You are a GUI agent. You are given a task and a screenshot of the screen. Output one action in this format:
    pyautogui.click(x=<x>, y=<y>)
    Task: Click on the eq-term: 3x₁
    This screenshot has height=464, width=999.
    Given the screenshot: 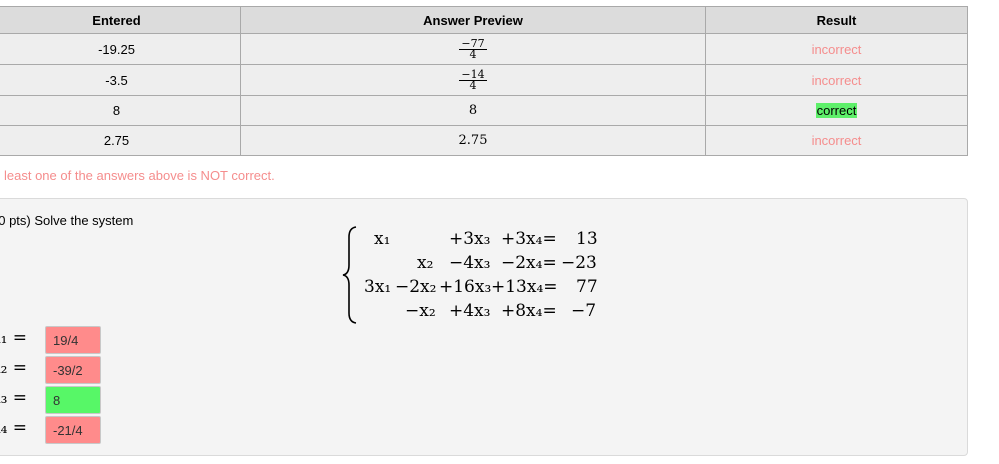 What is the action you would take?
    pyautogui.click(x=378, y=287)
    